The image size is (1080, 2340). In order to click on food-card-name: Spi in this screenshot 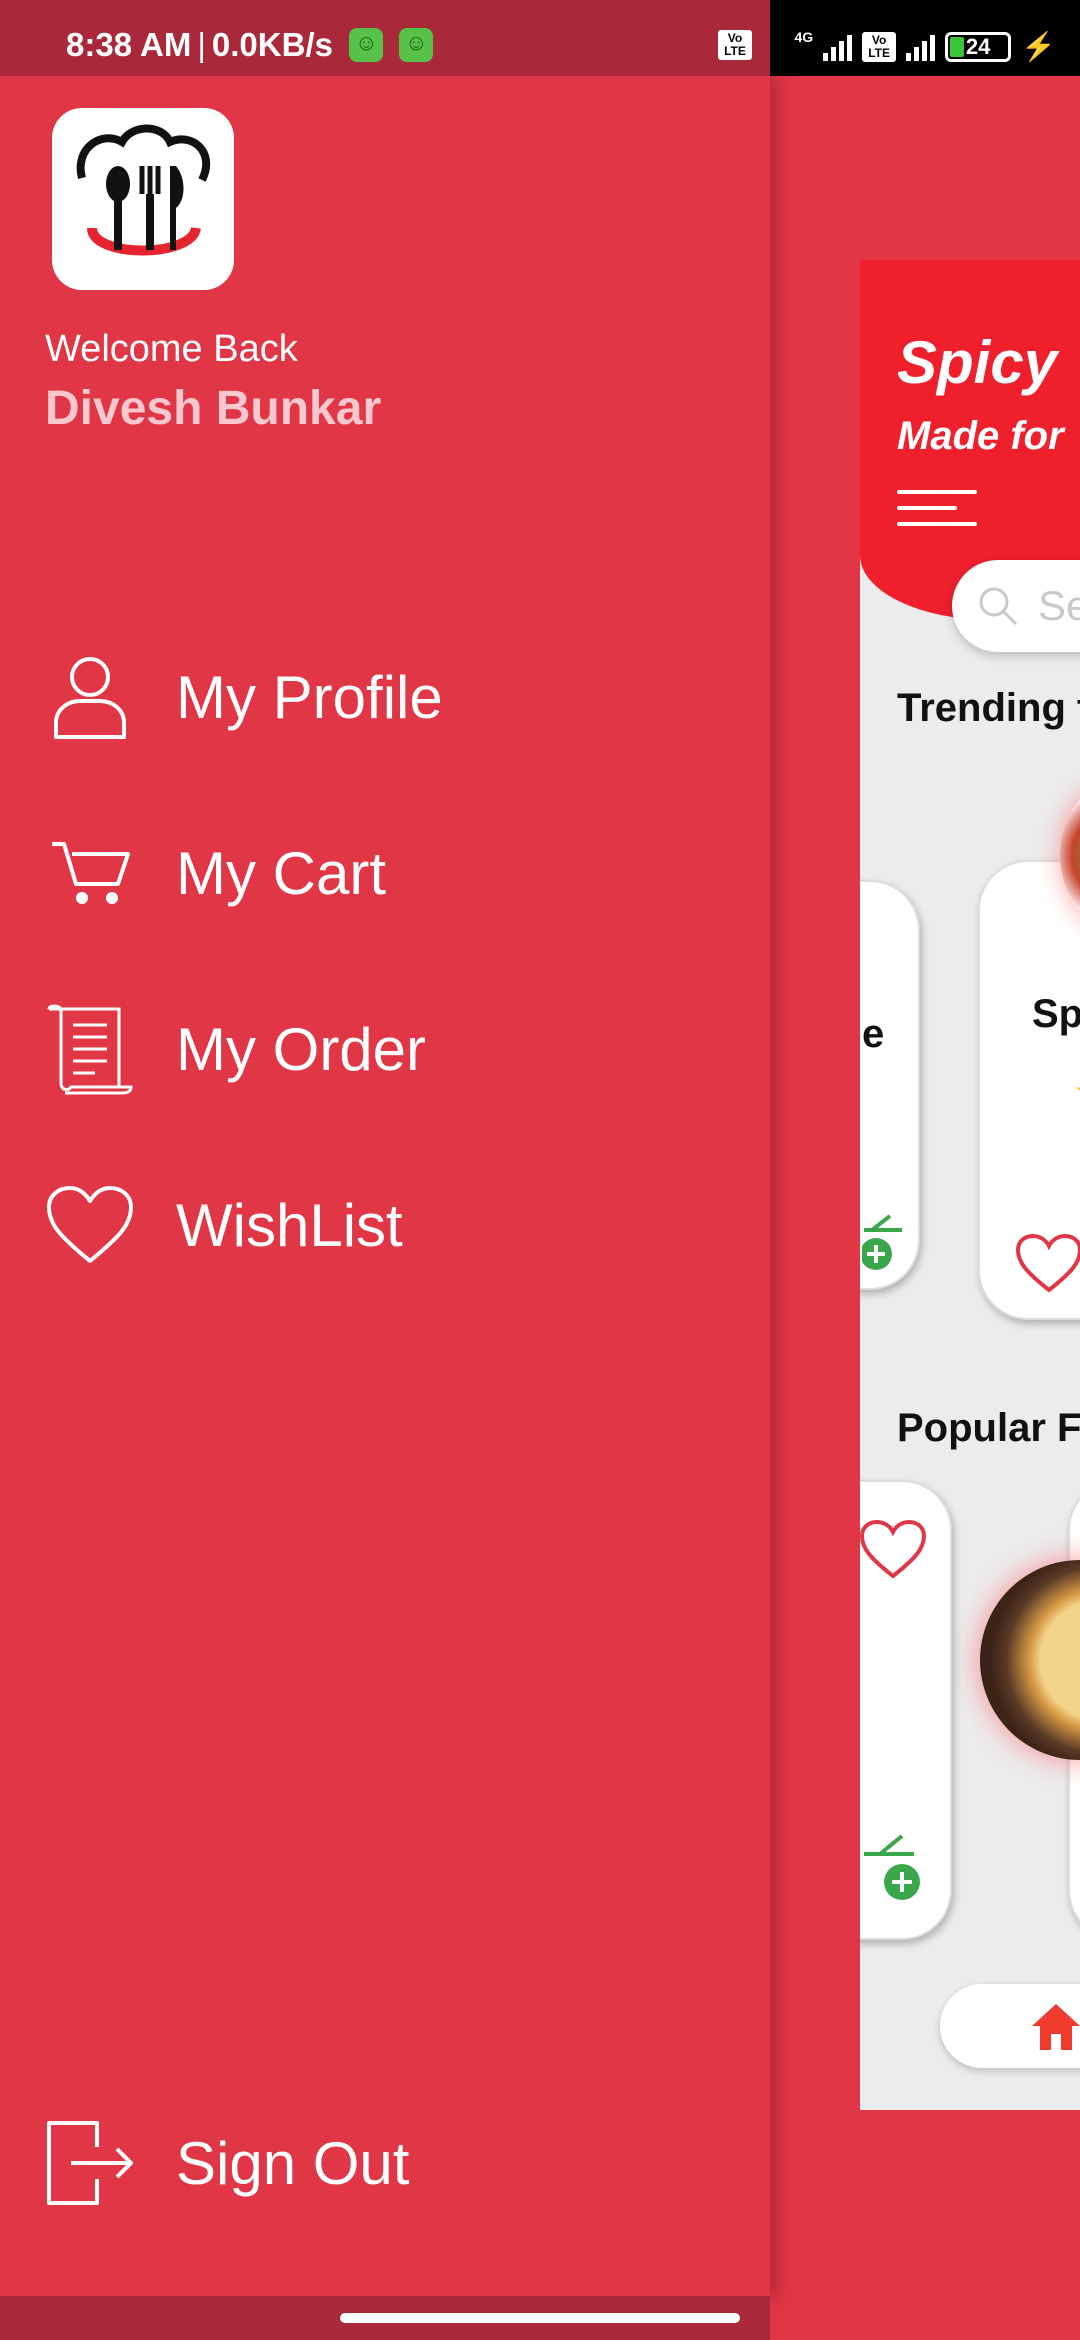, I will do `click(1056, 1014)`.